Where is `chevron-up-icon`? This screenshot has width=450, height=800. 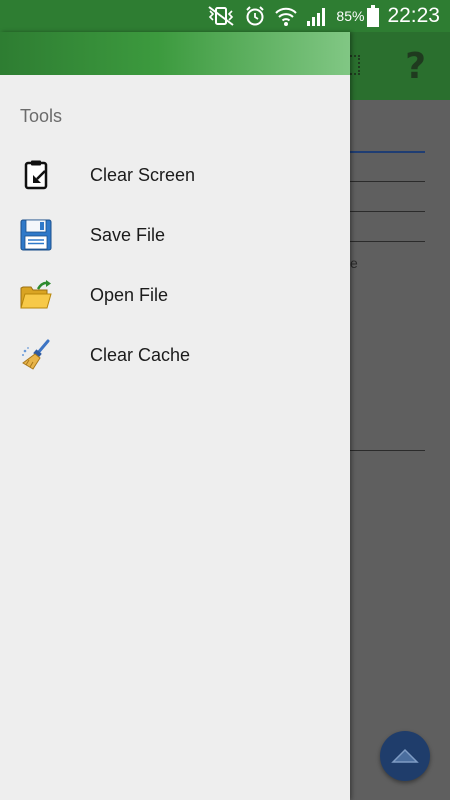 chevron-up-icon is located at coordinates (405, 755).